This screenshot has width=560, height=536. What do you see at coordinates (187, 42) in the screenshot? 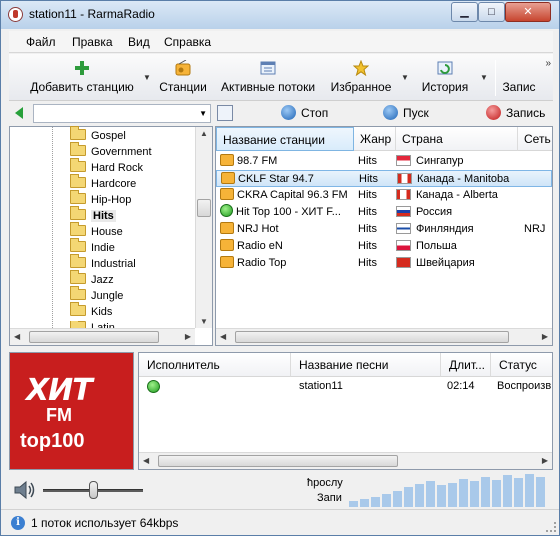
I see `menu-help: Справка` at bounding box center [187, 42].